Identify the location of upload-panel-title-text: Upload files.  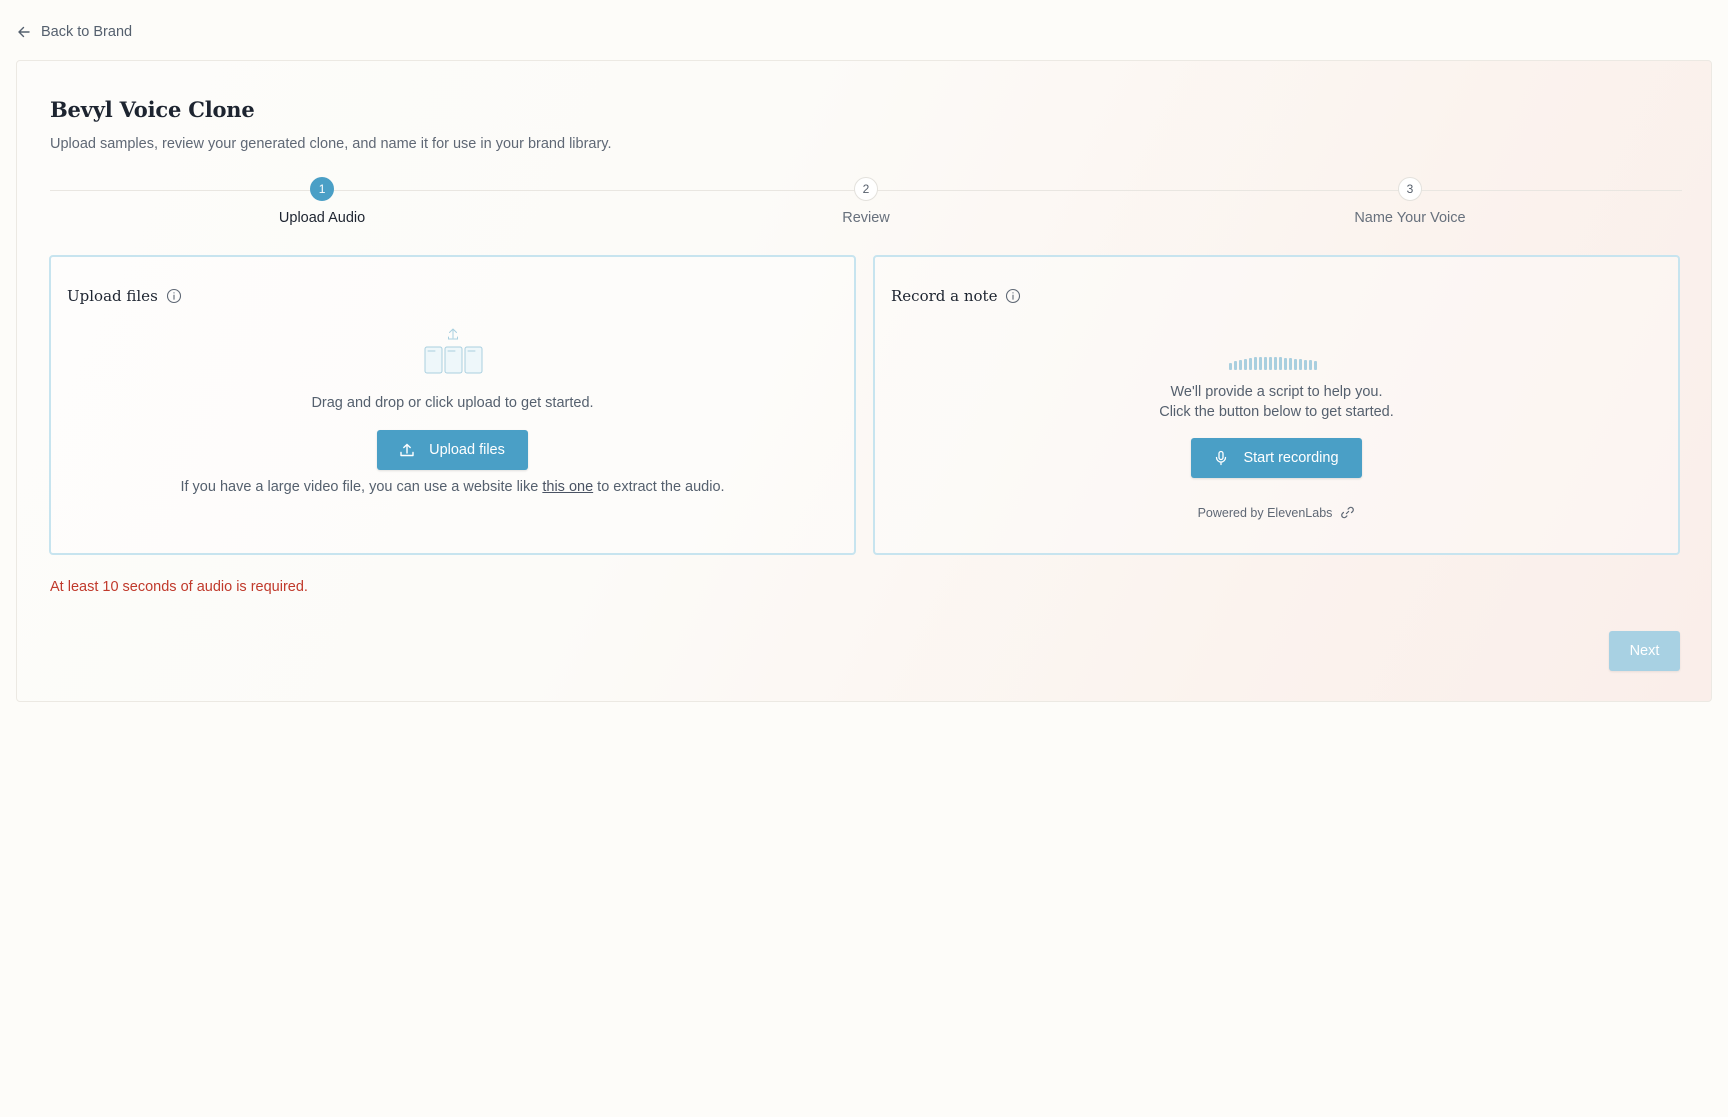
(112, 296).